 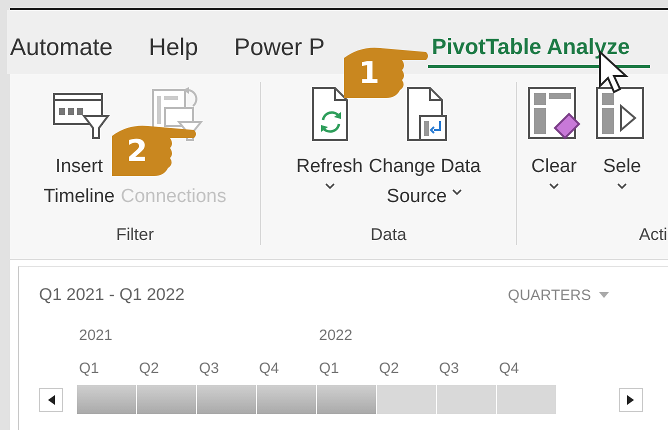 I want to click on step-number: 2, so click(x=137, y=152).